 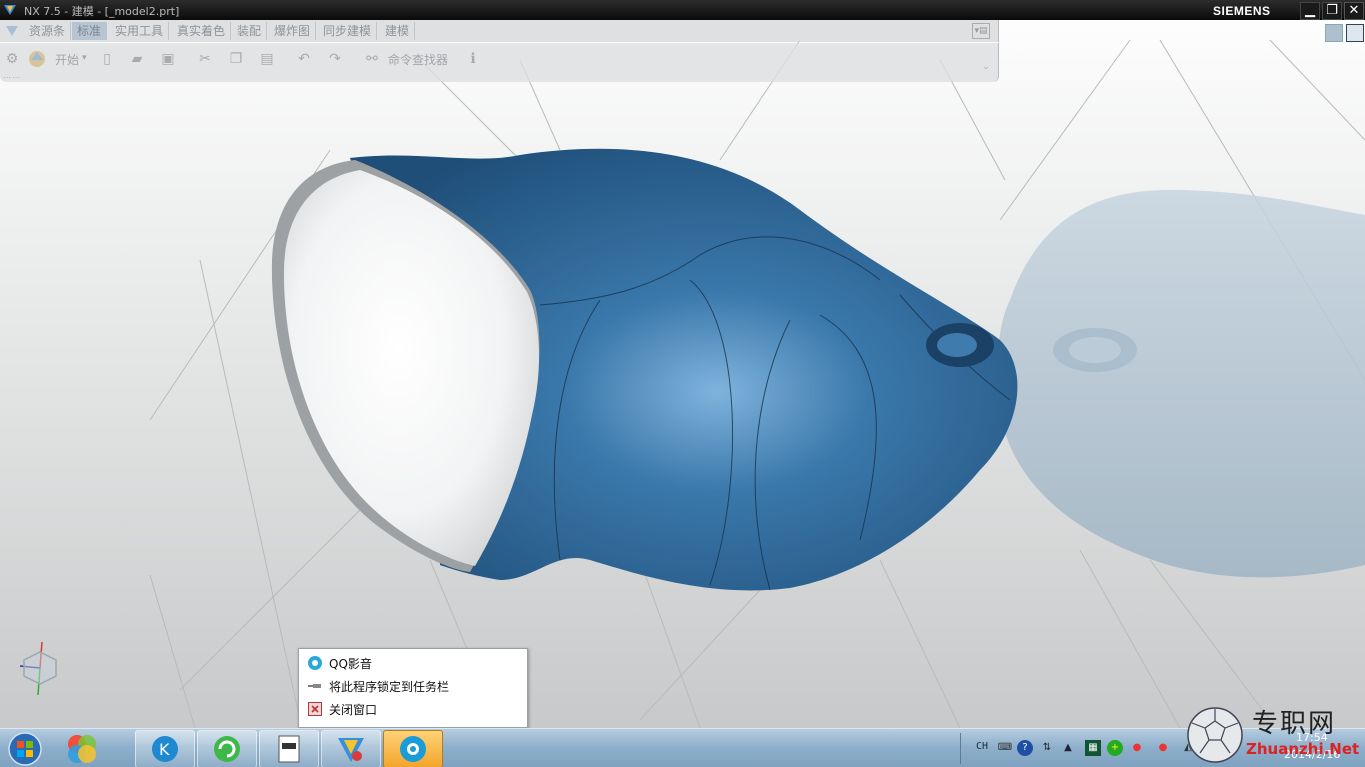 I want to click on app-colorful-icon, so click(x=82, y=749).